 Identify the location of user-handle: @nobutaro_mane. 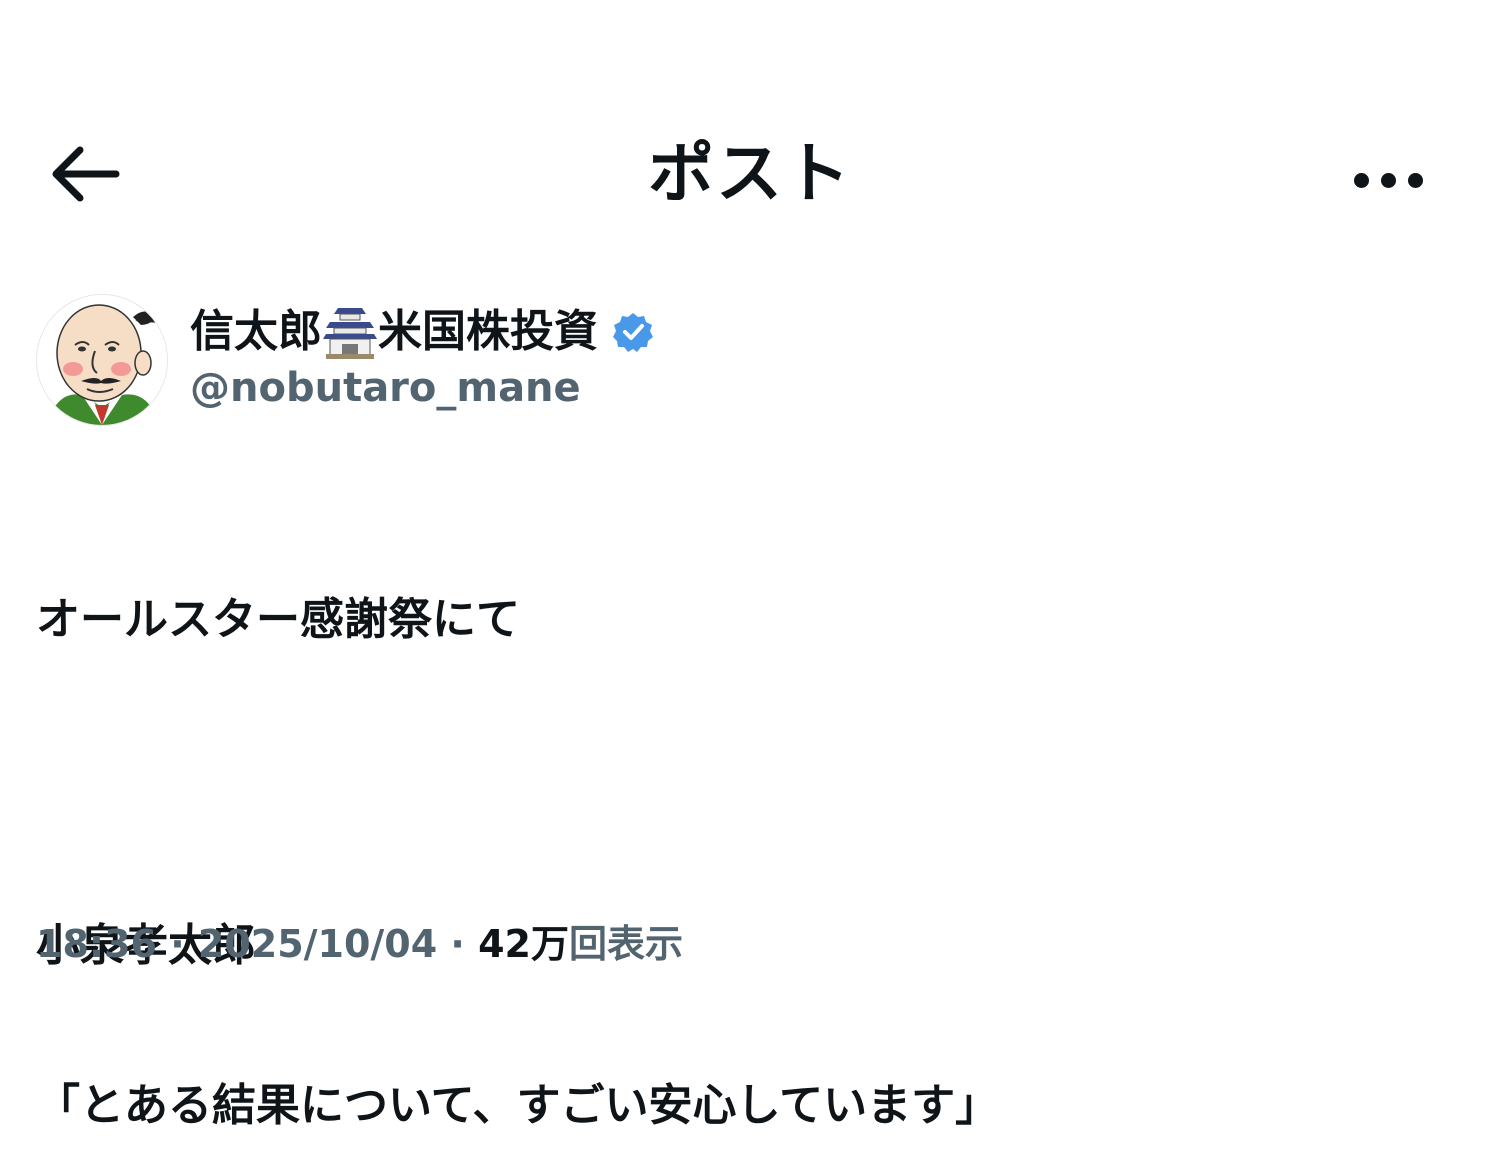
(385, 388).